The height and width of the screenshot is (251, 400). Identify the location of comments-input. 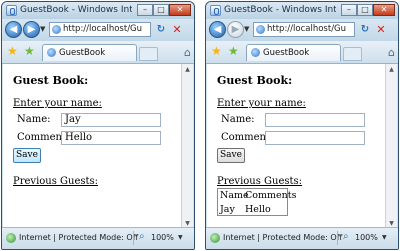
(315, 138).